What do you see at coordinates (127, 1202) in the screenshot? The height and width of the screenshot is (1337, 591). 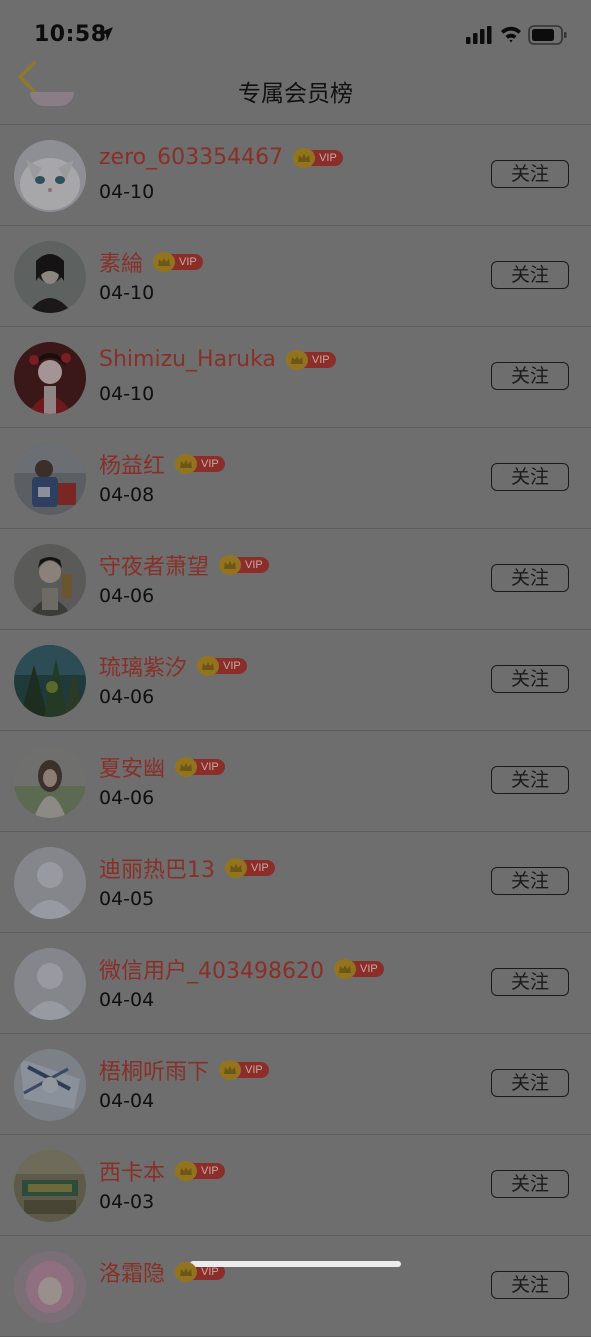 I see `join-date: 04-03` at bounding box center [127, 1202].